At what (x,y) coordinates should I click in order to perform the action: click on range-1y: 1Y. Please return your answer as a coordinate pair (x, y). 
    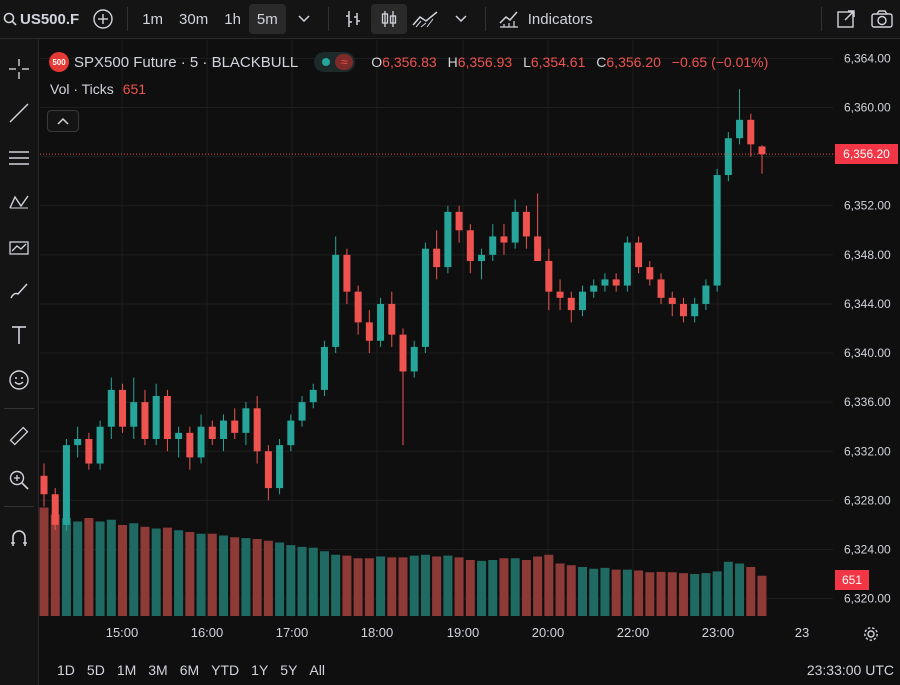
    Looking at the image, I should click on (259, 670).